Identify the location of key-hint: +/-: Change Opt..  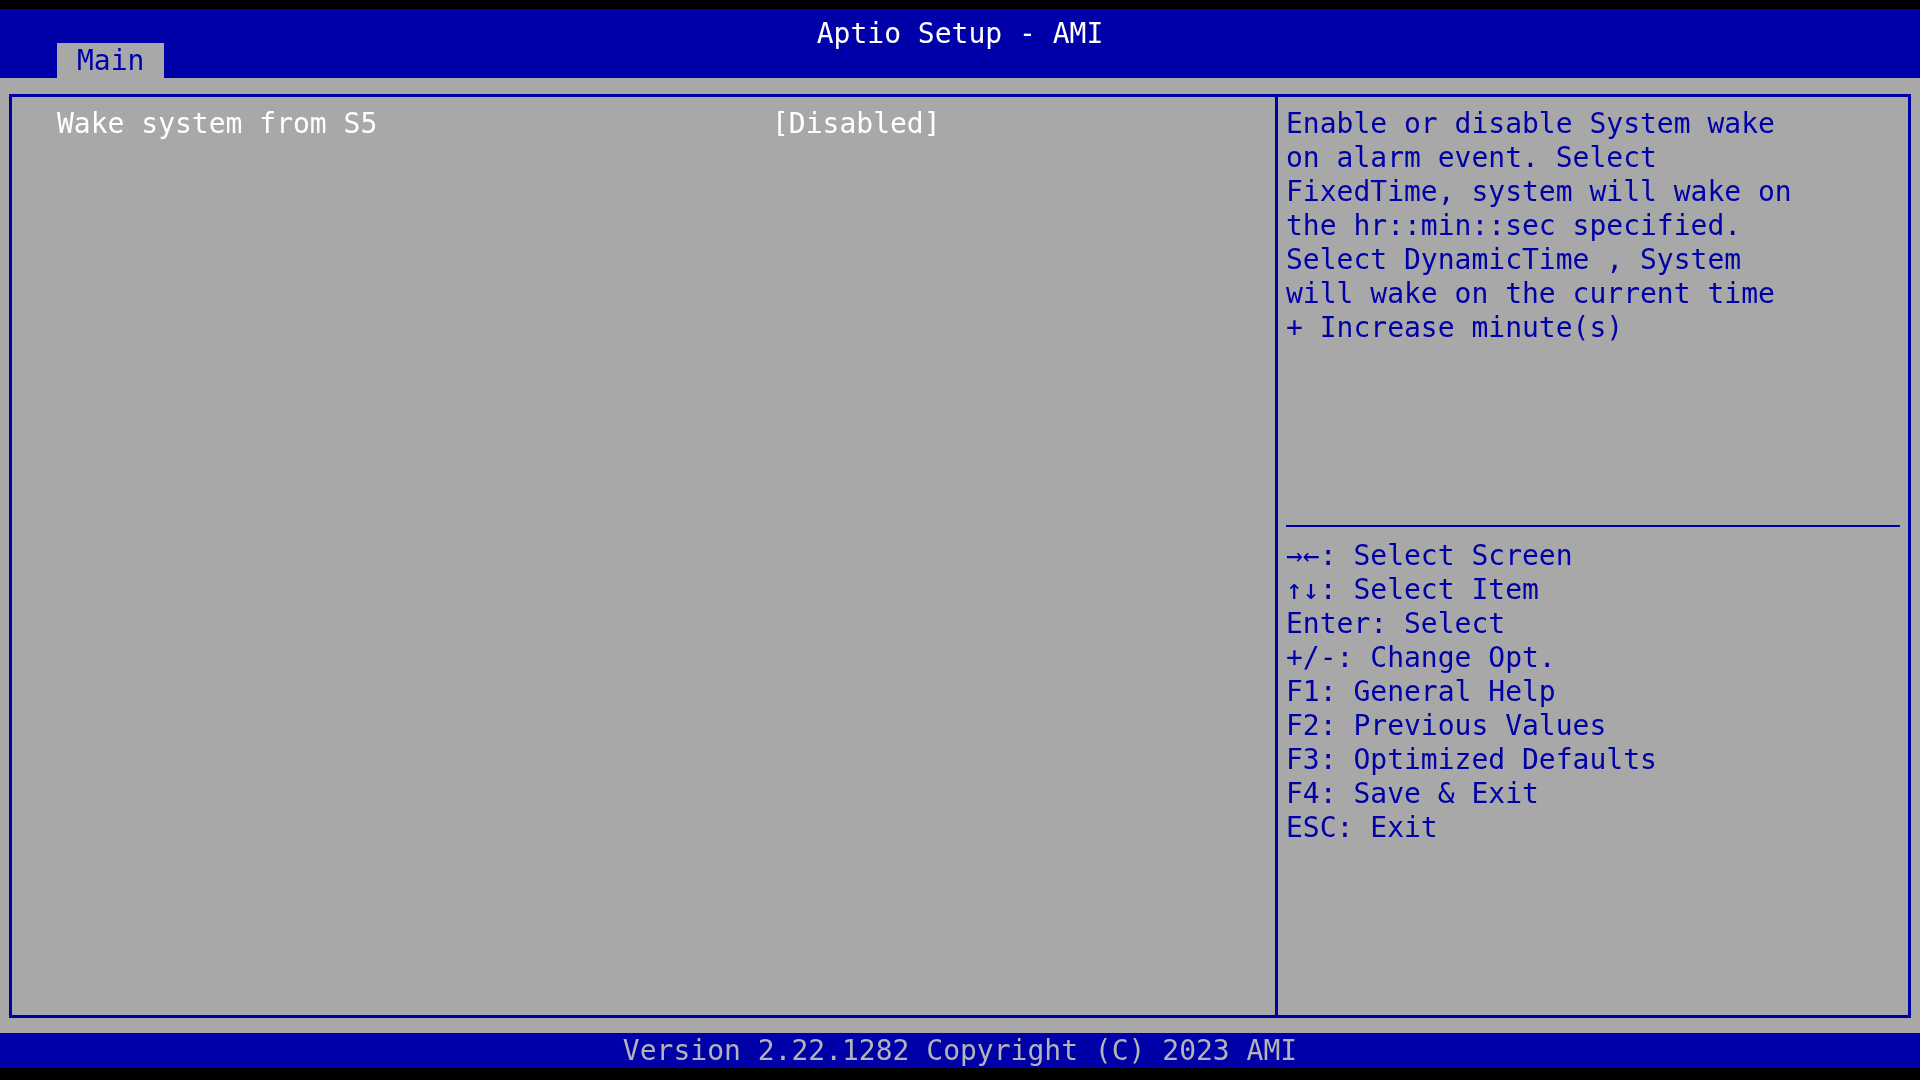
(1421, 658).